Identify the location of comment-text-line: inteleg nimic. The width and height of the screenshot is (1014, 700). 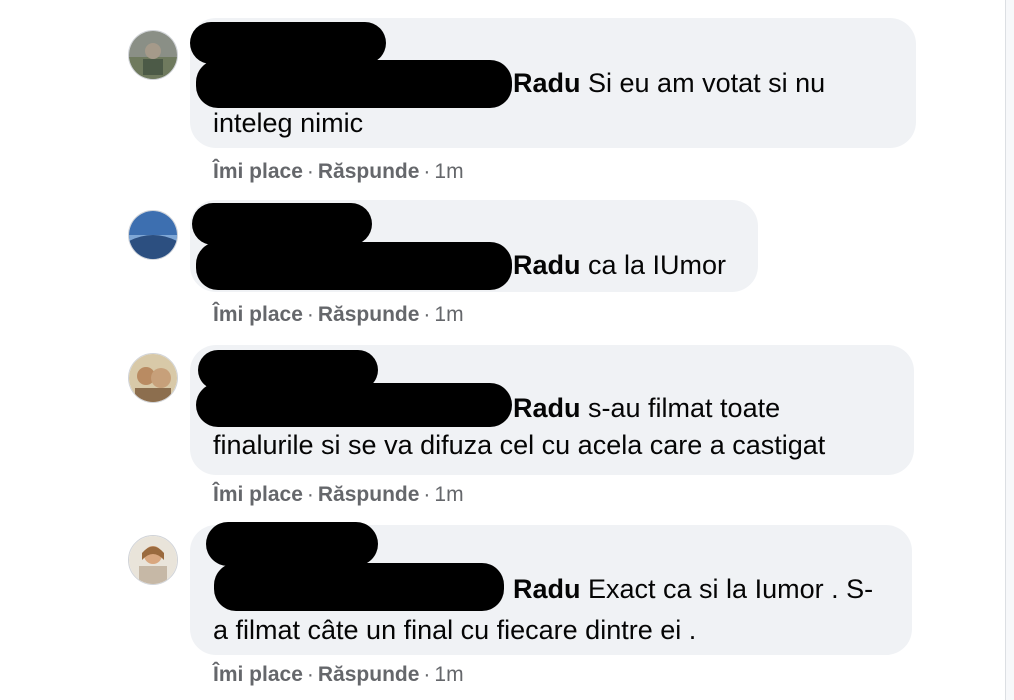
(288, 123).